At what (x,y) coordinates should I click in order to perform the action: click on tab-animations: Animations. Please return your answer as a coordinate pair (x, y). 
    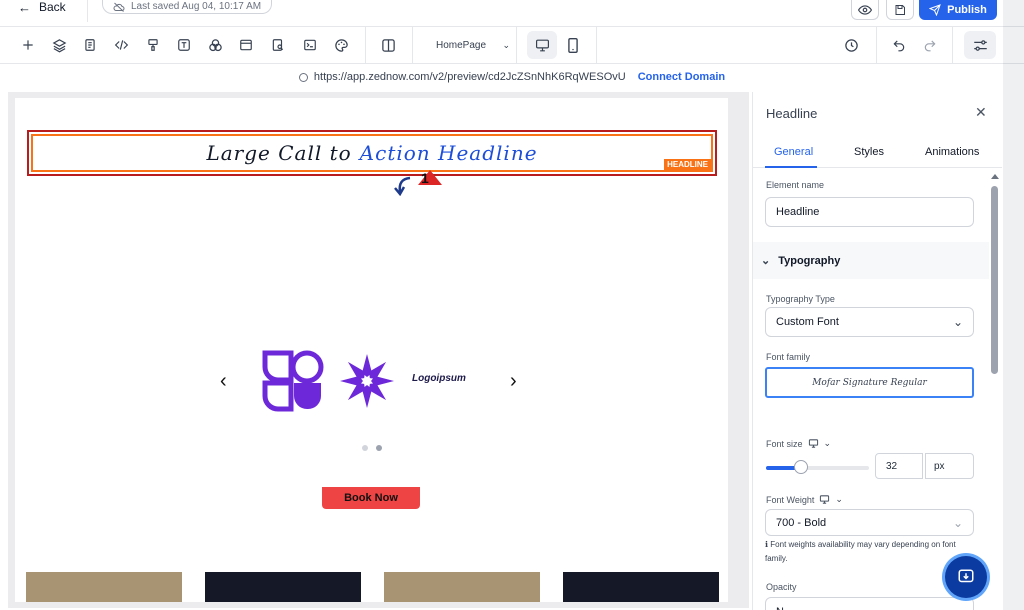
    Looking at the image, I should click on (952, 152).